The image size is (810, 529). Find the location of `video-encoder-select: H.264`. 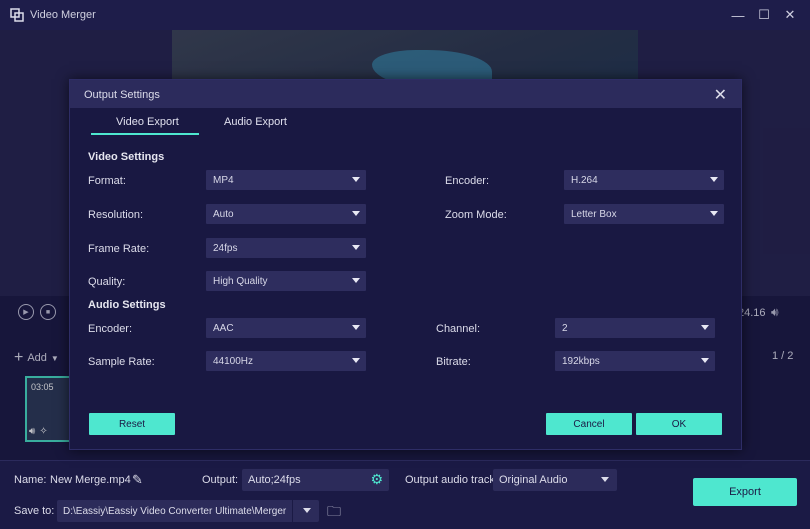

video-encoder-select: H.264 is located at coordinates (644, 180).